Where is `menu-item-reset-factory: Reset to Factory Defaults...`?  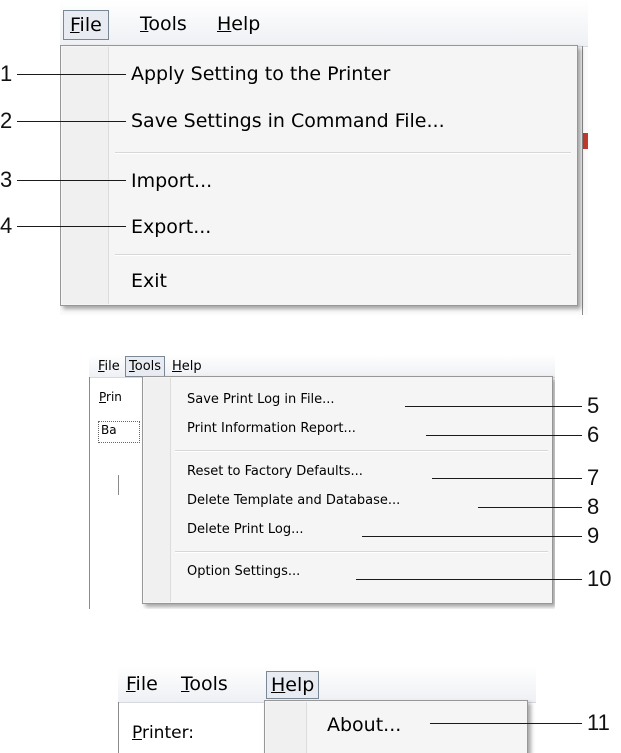 menu-item-reset-factory: Reset to Factory Defaults... is located at coordinates (275, 472).